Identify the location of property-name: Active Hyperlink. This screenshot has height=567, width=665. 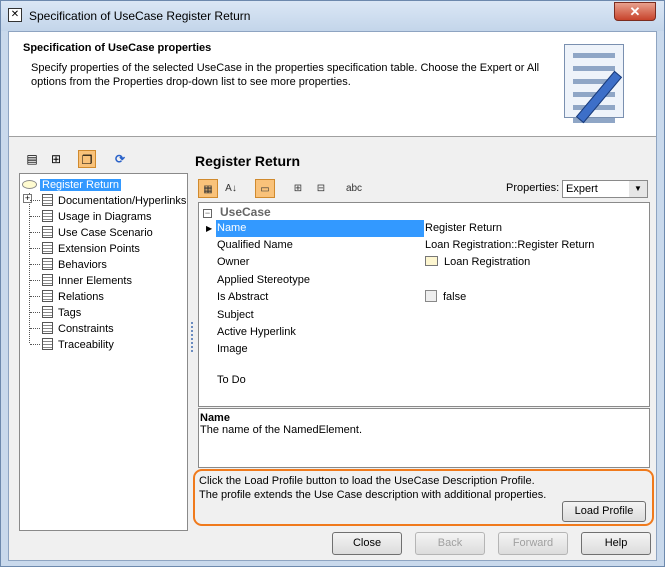
(256, 332).